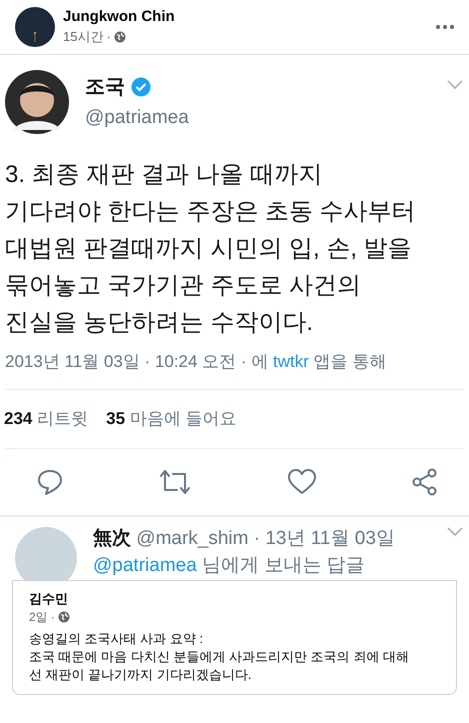 This screenshot has width=469, height=723. Describe the element at coordinates (445, 27) in the screenshot. I see `more-options-icon` at that location.